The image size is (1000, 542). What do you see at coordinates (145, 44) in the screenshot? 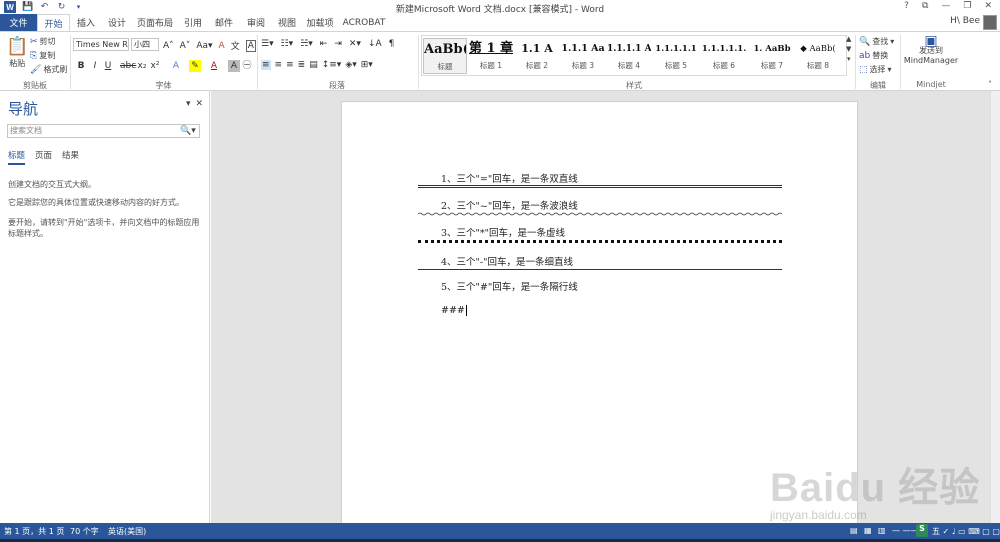
I see `font-size-combo: 小四` at bounding box center [145, 44].